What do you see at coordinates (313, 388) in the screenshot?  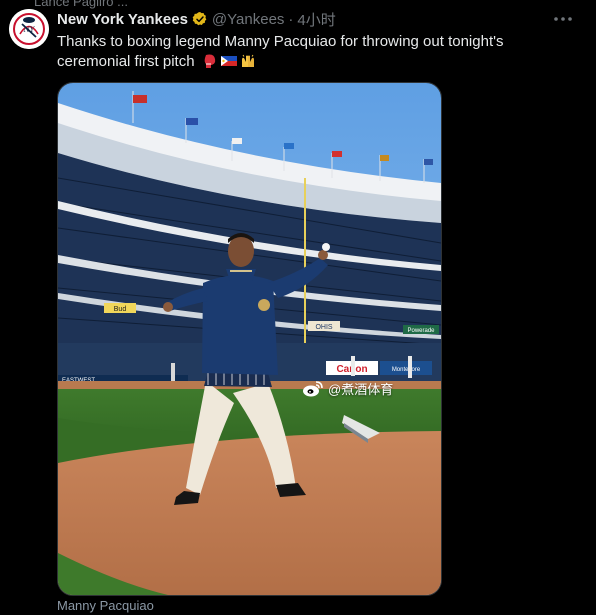 I see `weibo-logo-icon` at bounding box center [313, 388].